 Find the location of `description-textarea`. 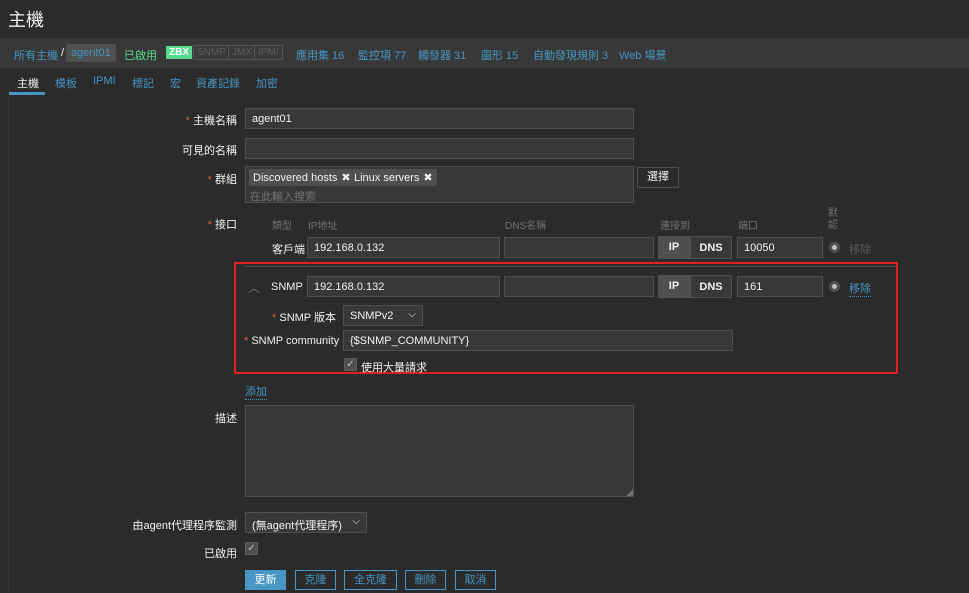

description-textarea is located at coordinates (439, 451).